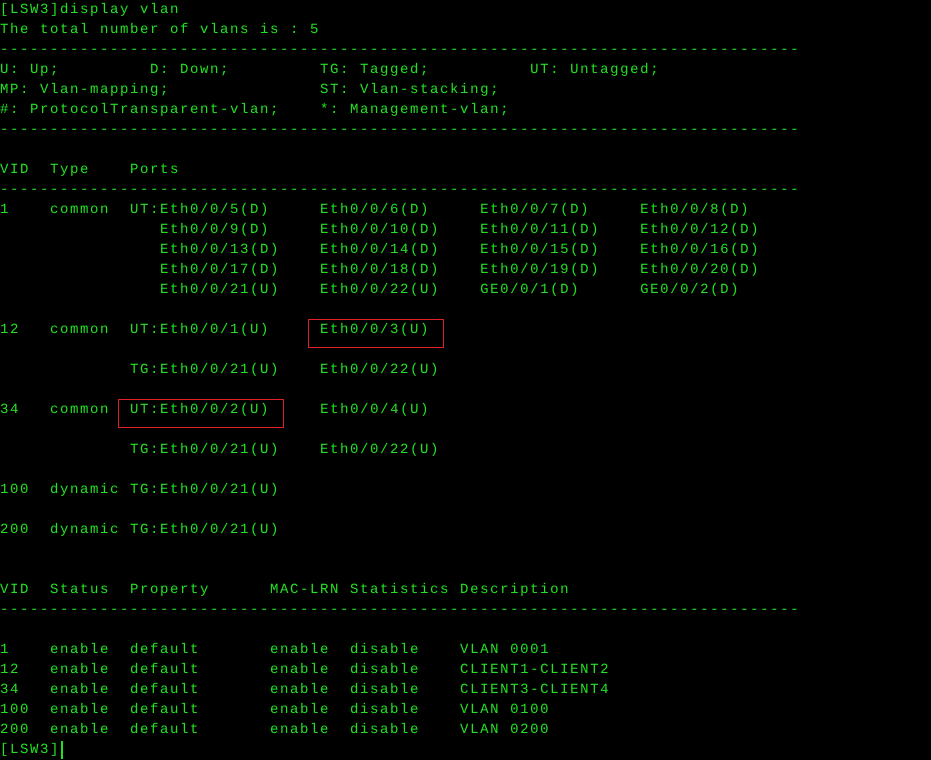 Image resolution: width=931 pixels, height=760 pixels. I want to click on terminal-text: Eth0/0/21(U) Eth0/0/22(U) GE0/0/1(D) GE0/0/2(D), so click(449, 290).